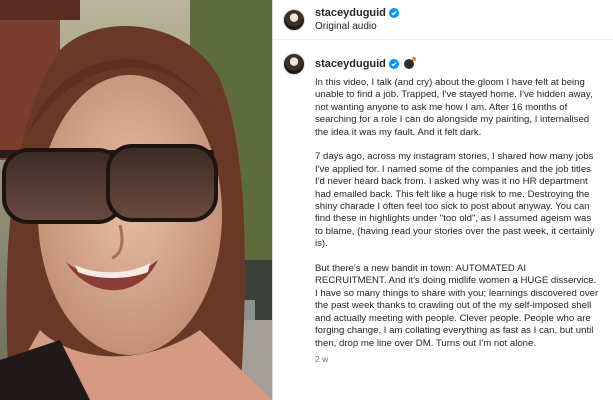 The image size is (613, 400). Describe the element at coordinates (357, 26) in the screenshot. I see `original-audio-link: Original audio` at that location.